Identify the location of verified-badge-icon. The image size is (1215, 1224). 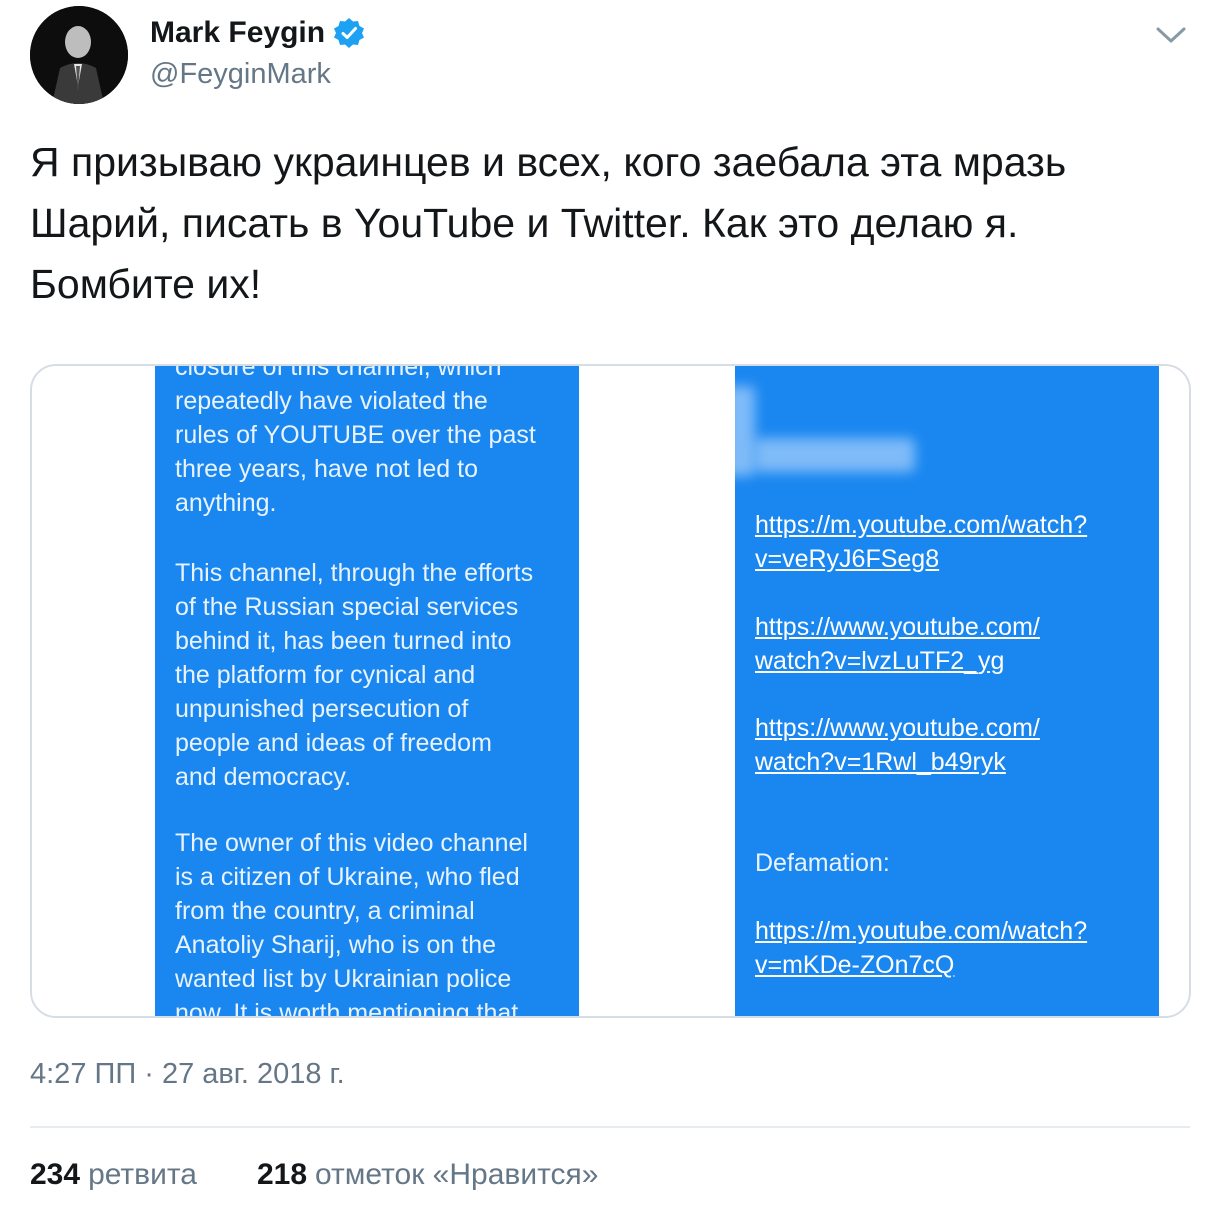
(349, 33).